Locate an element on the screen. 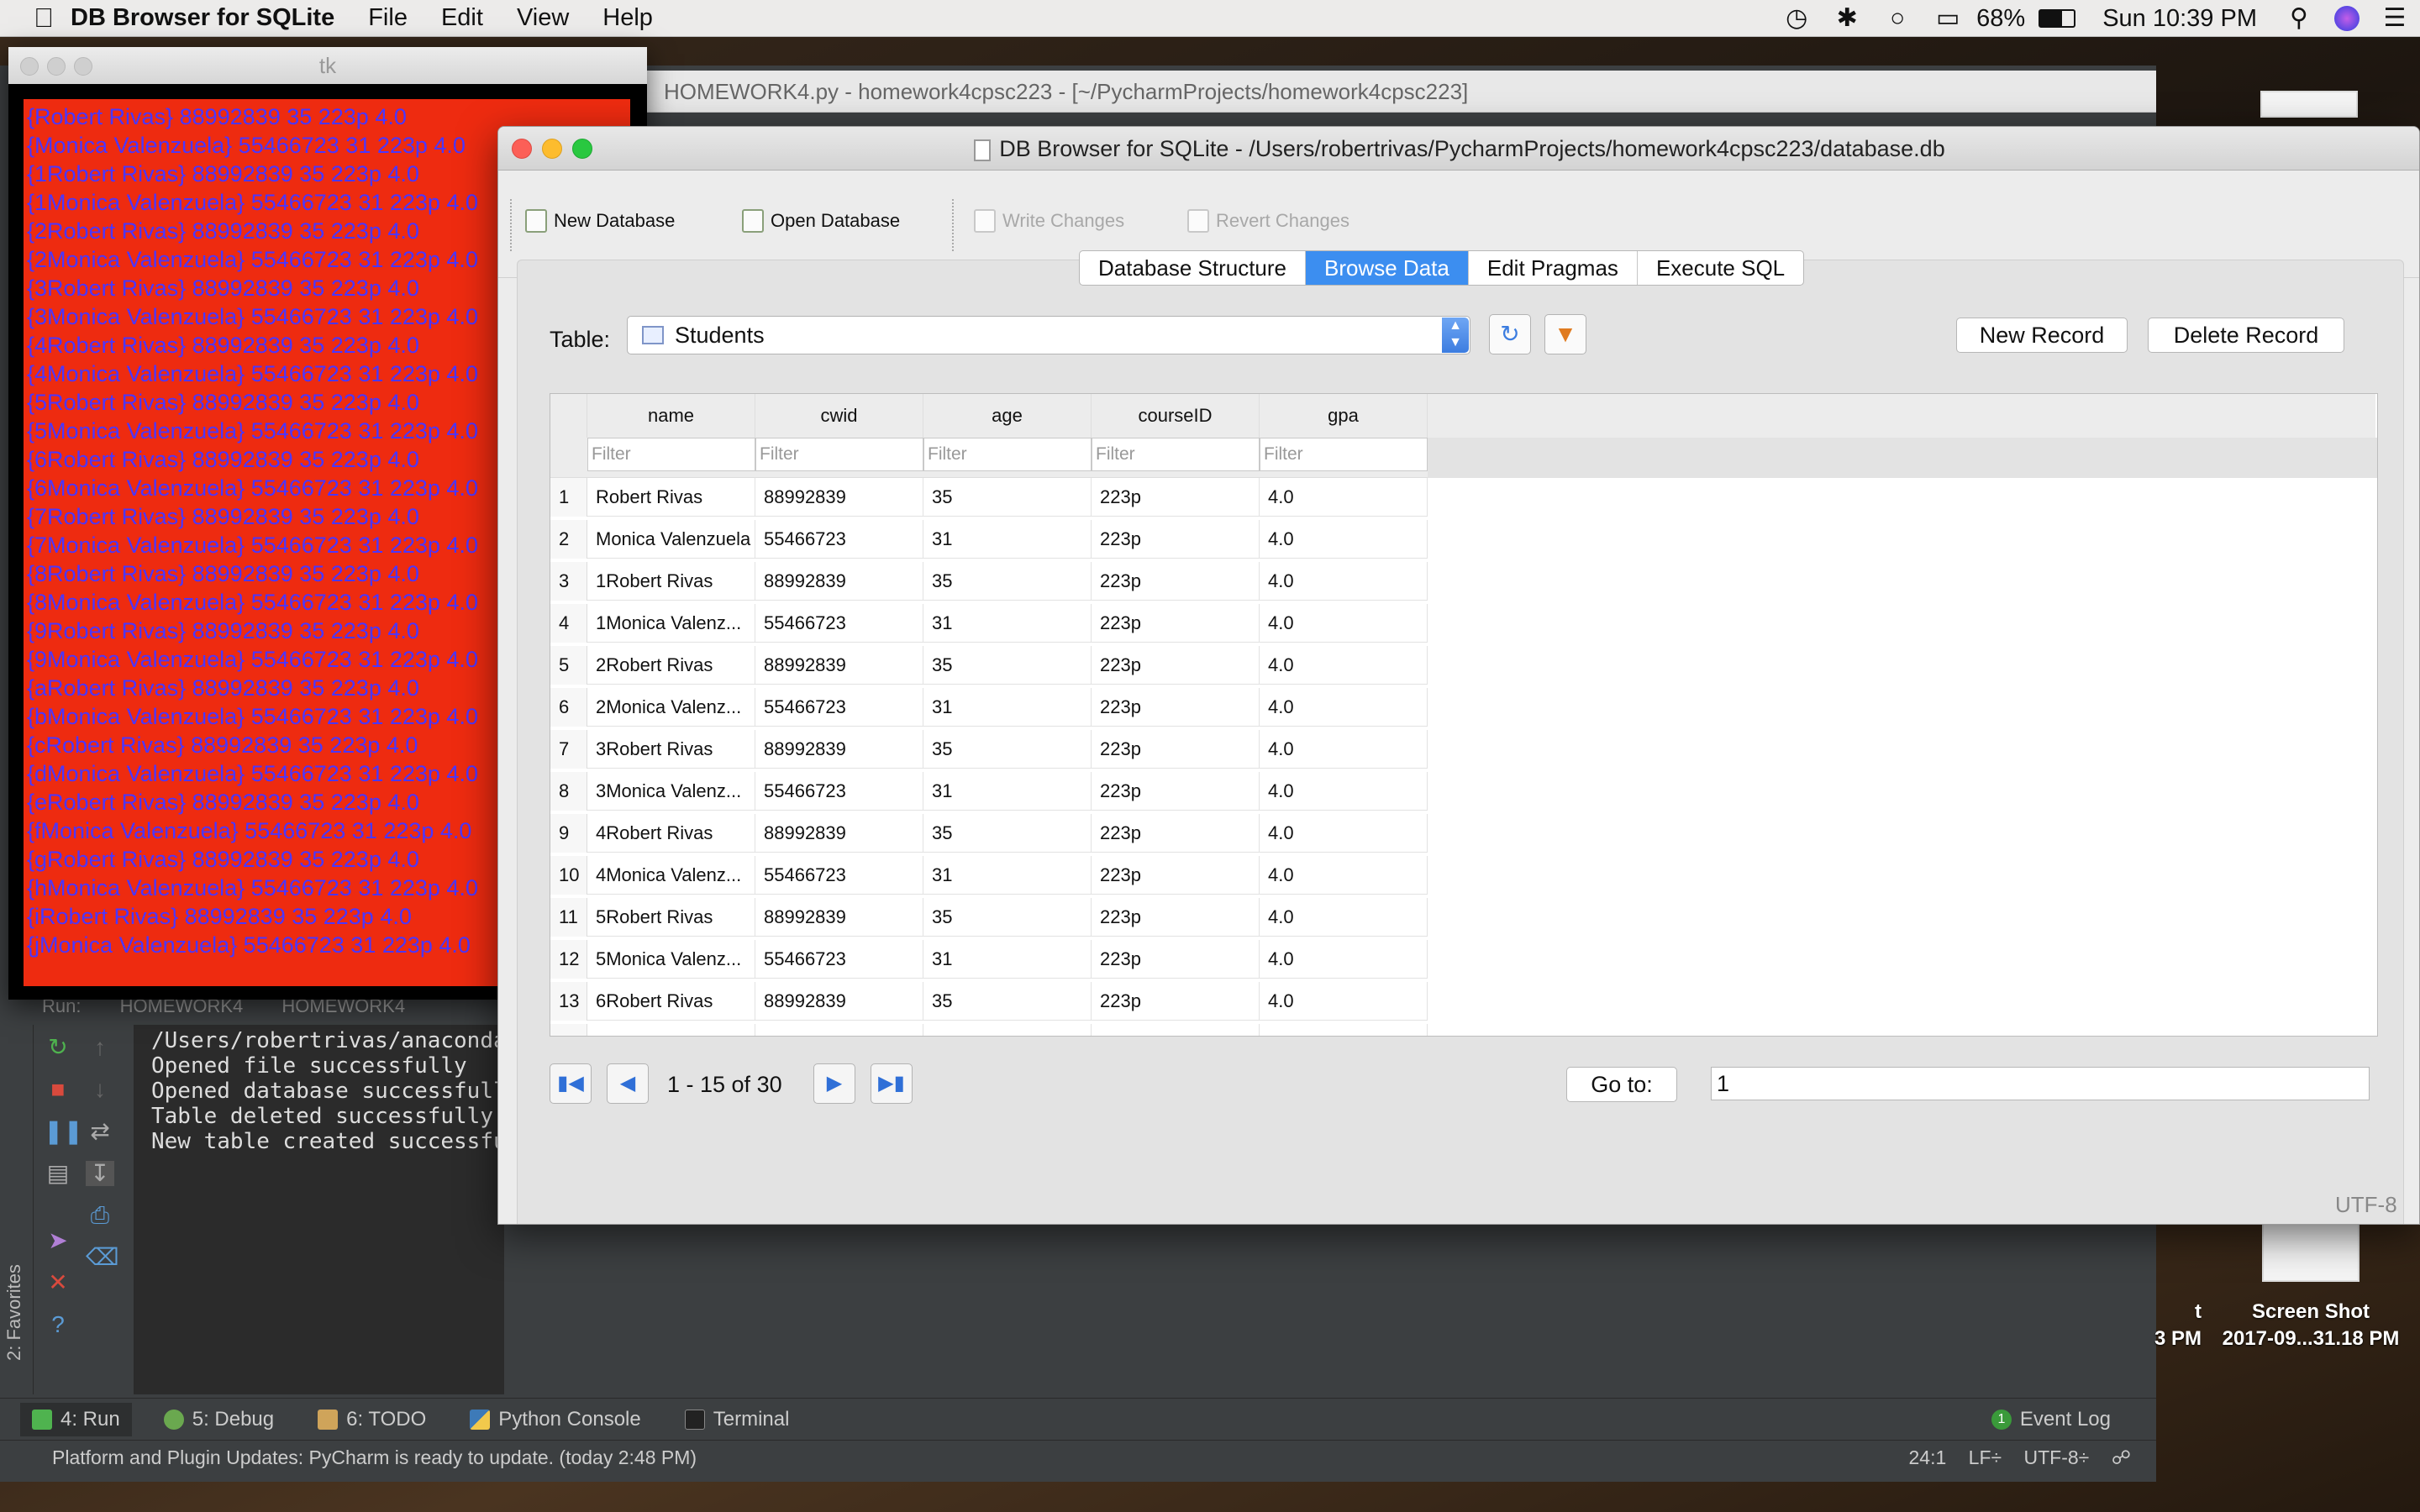 The height and width of the screenshot is (1512, 2420). column-header-gpa: gpa is located at coordinates (1344, 416).